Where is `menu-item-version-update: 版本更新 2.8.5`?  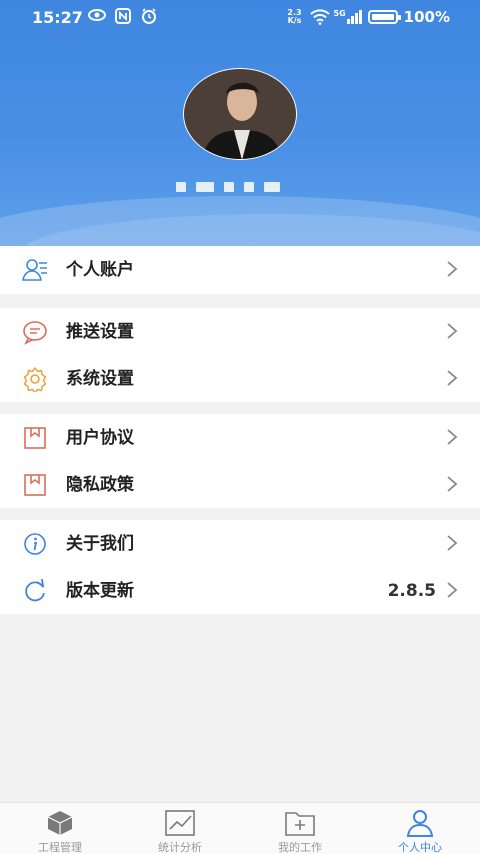 menu-item-version-update: 版本更新 2.8.5 is located at coordinates (240, 590).